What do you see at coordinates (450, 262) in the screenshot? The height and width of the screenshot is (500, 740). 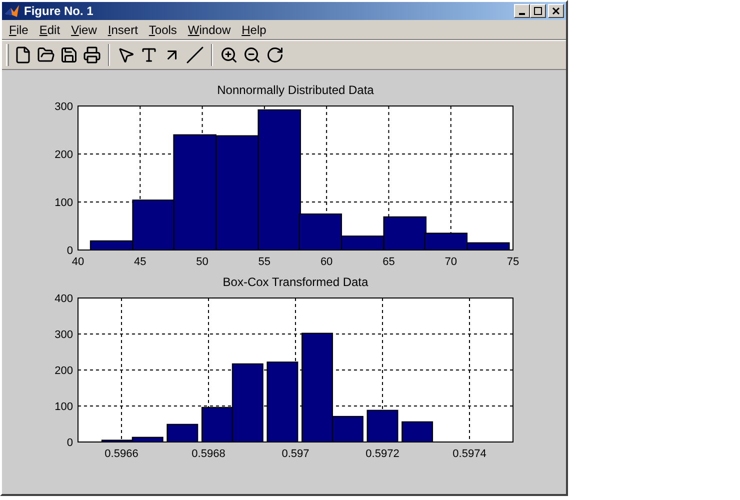 I see `x-tick-label: 70` at bounding box center [450, 262].